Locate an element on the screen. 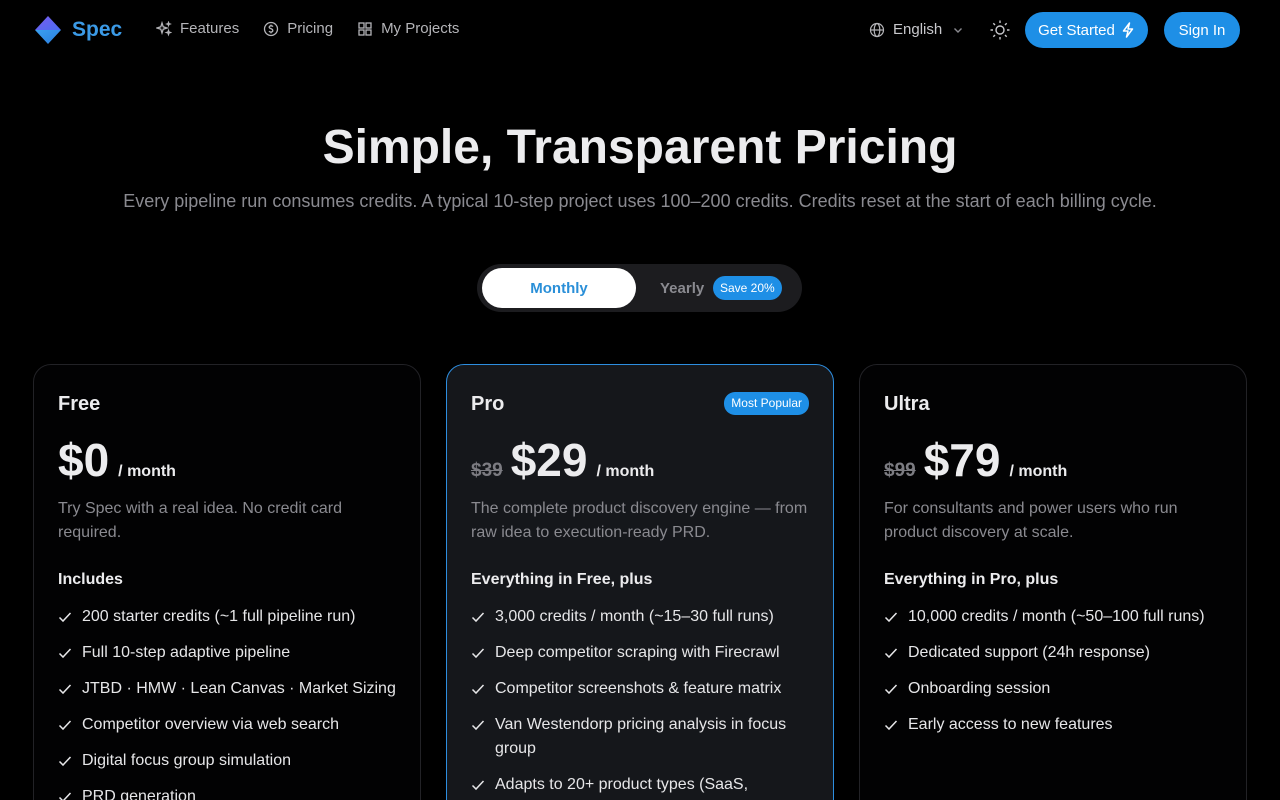  plan-feature-item: Competitor screenshots & feature matrix is located at coordinates (643, 689).